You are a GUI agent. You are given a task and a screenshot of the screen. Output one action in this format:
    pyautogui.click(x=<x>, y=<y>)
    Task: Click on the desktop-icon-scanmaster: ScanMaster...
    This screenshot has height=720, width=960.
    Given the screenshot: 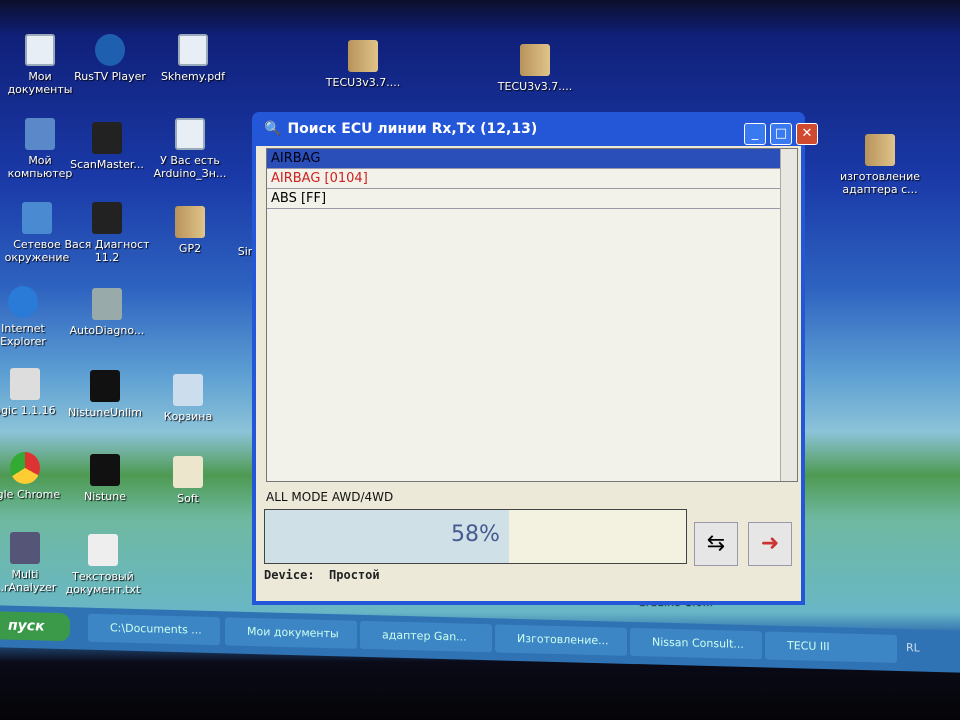 What is the action you would take?
    pyautogui.click(x=107, y=146)
    